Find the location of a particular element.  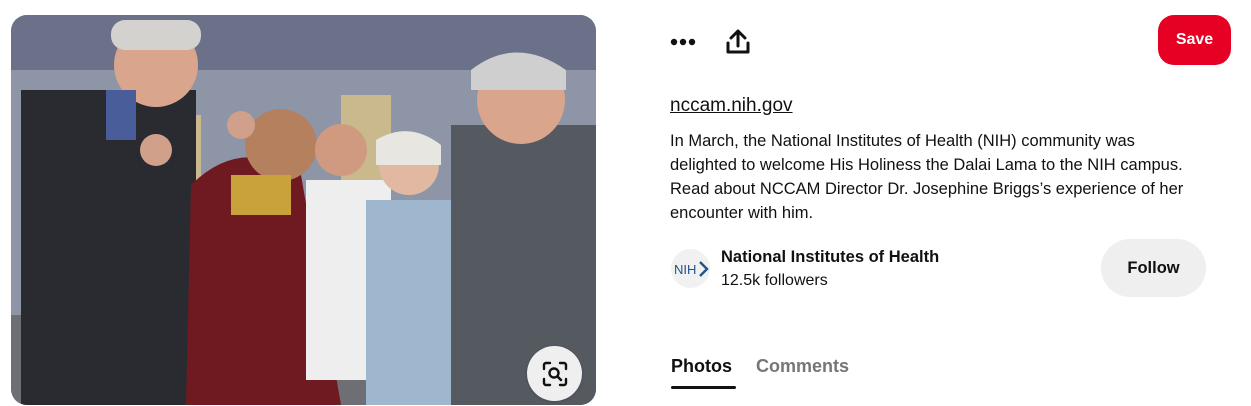

creator-avatar: NIH is located at coordinates (690, 268).